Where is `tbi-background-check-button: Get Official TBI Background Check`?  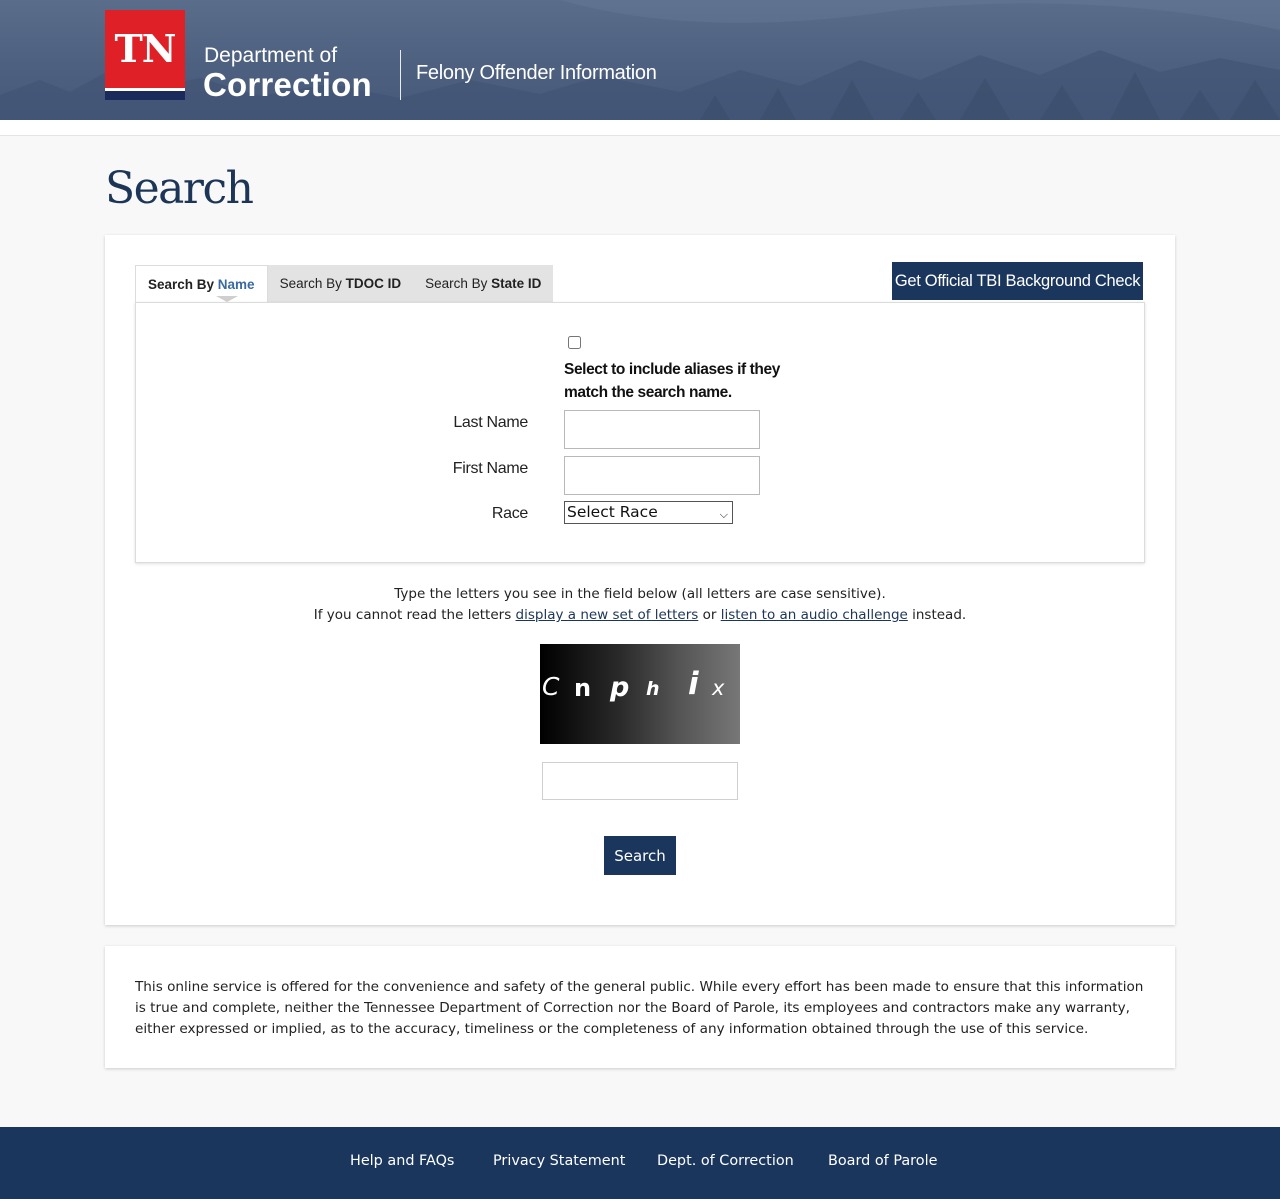 tbi-background-check-button: Get Official TBI Background Check is located at coordinates (1017, 281).